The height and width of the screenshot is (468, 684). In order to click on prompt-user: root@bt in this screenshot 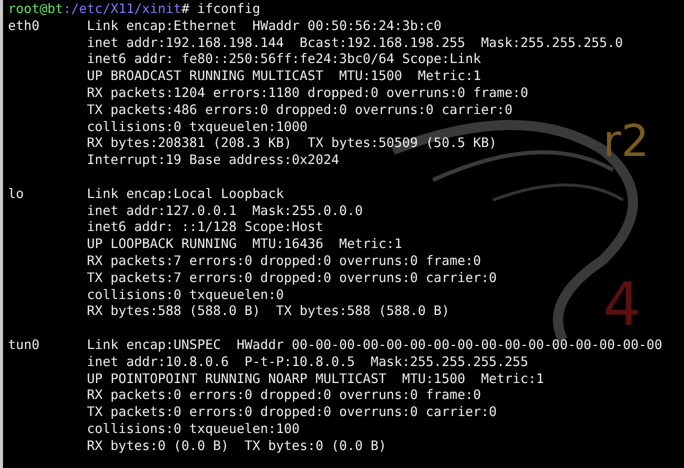, I will do `click(36, 10)`.